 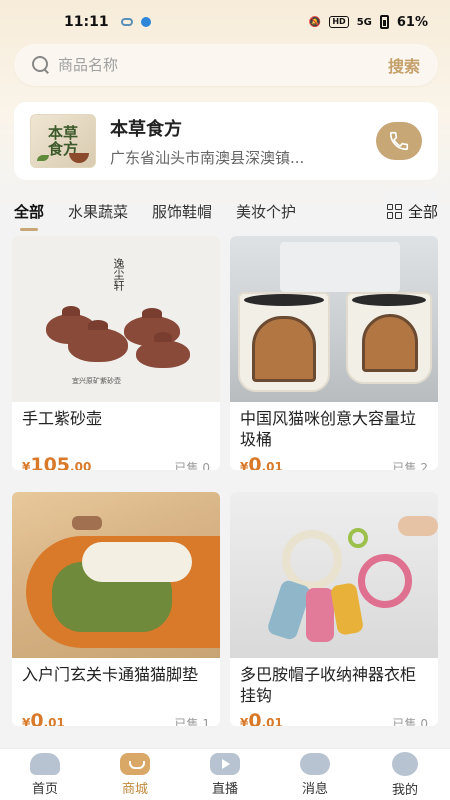 What do you see at coordinates (116, 319) in the screenshot?
I see `product-image-teapot: 逸尘轩 宜兴原矿紫砂壶` at bounding box center [116, 319].